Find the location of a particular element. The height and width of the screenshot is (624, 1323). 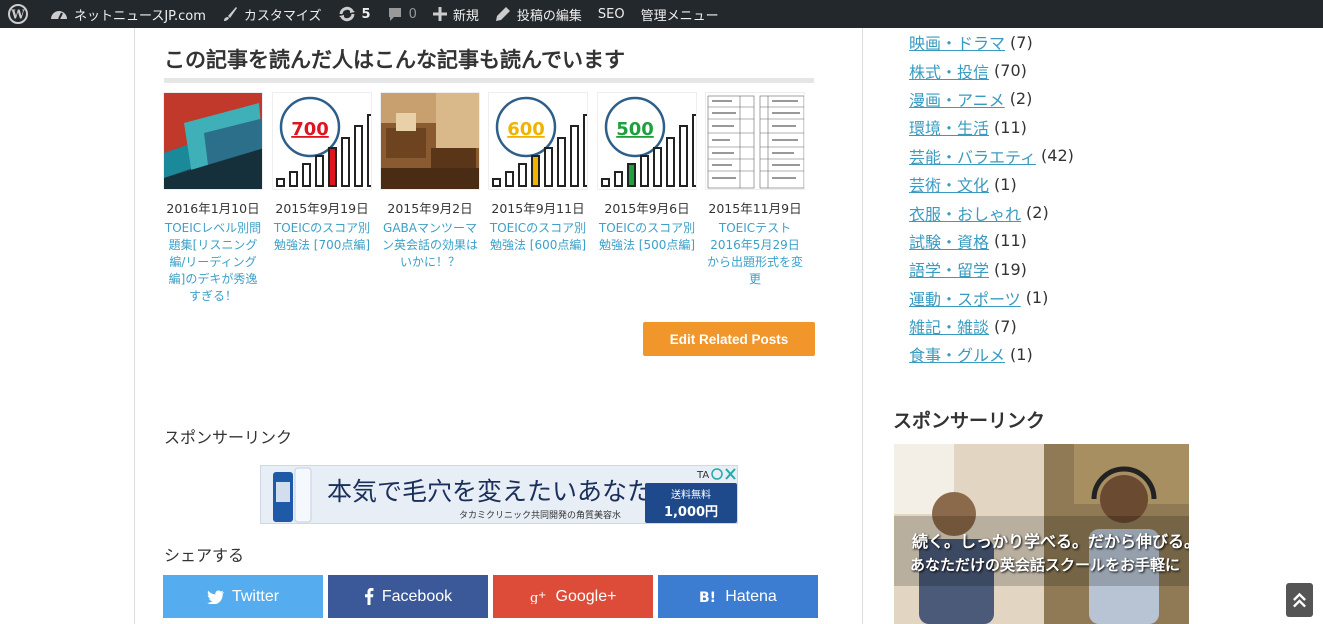

seo-label: SEO is located at coordinates (611, 14).